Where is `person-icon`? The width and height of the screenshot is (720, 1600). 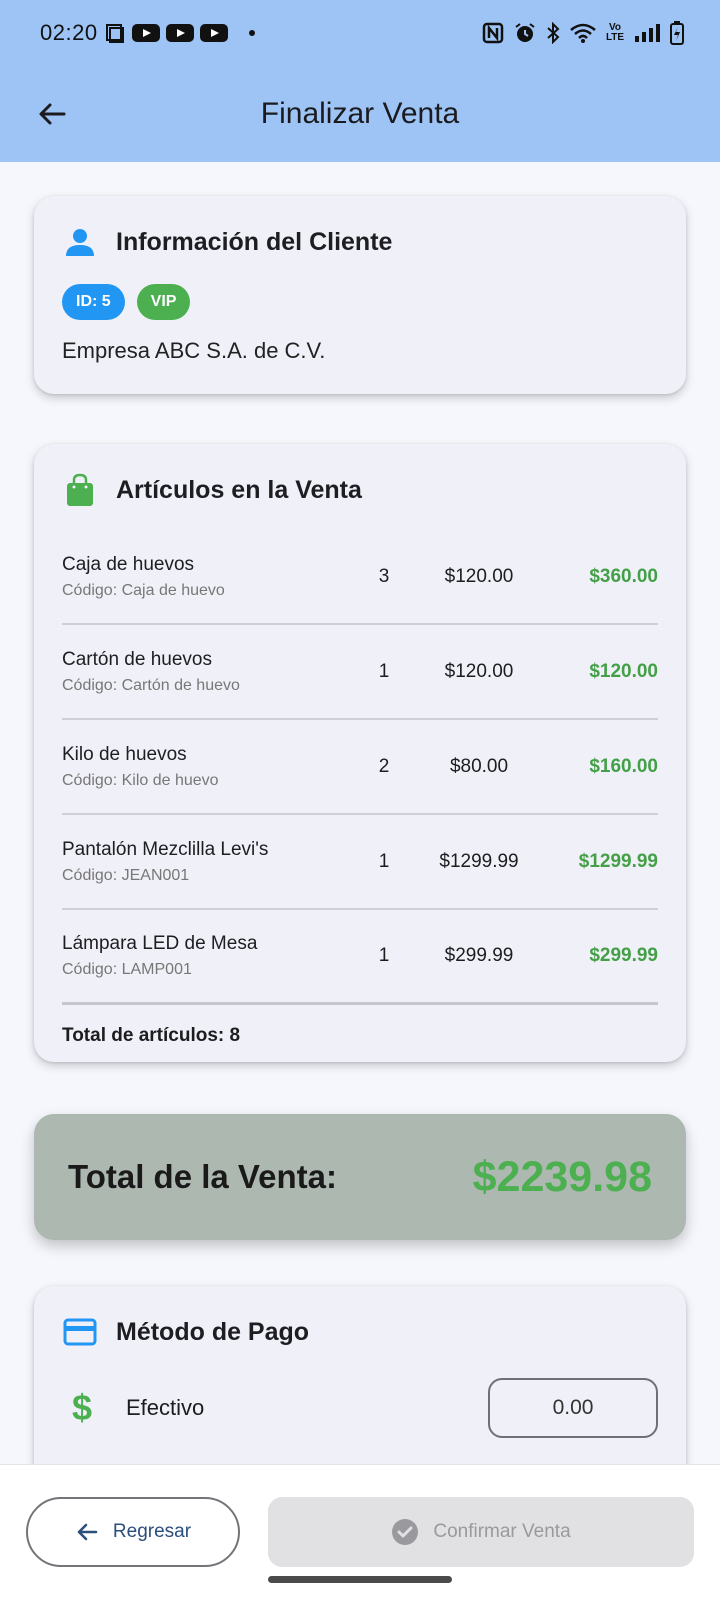 person-icon is located at coordinates (80, 242).